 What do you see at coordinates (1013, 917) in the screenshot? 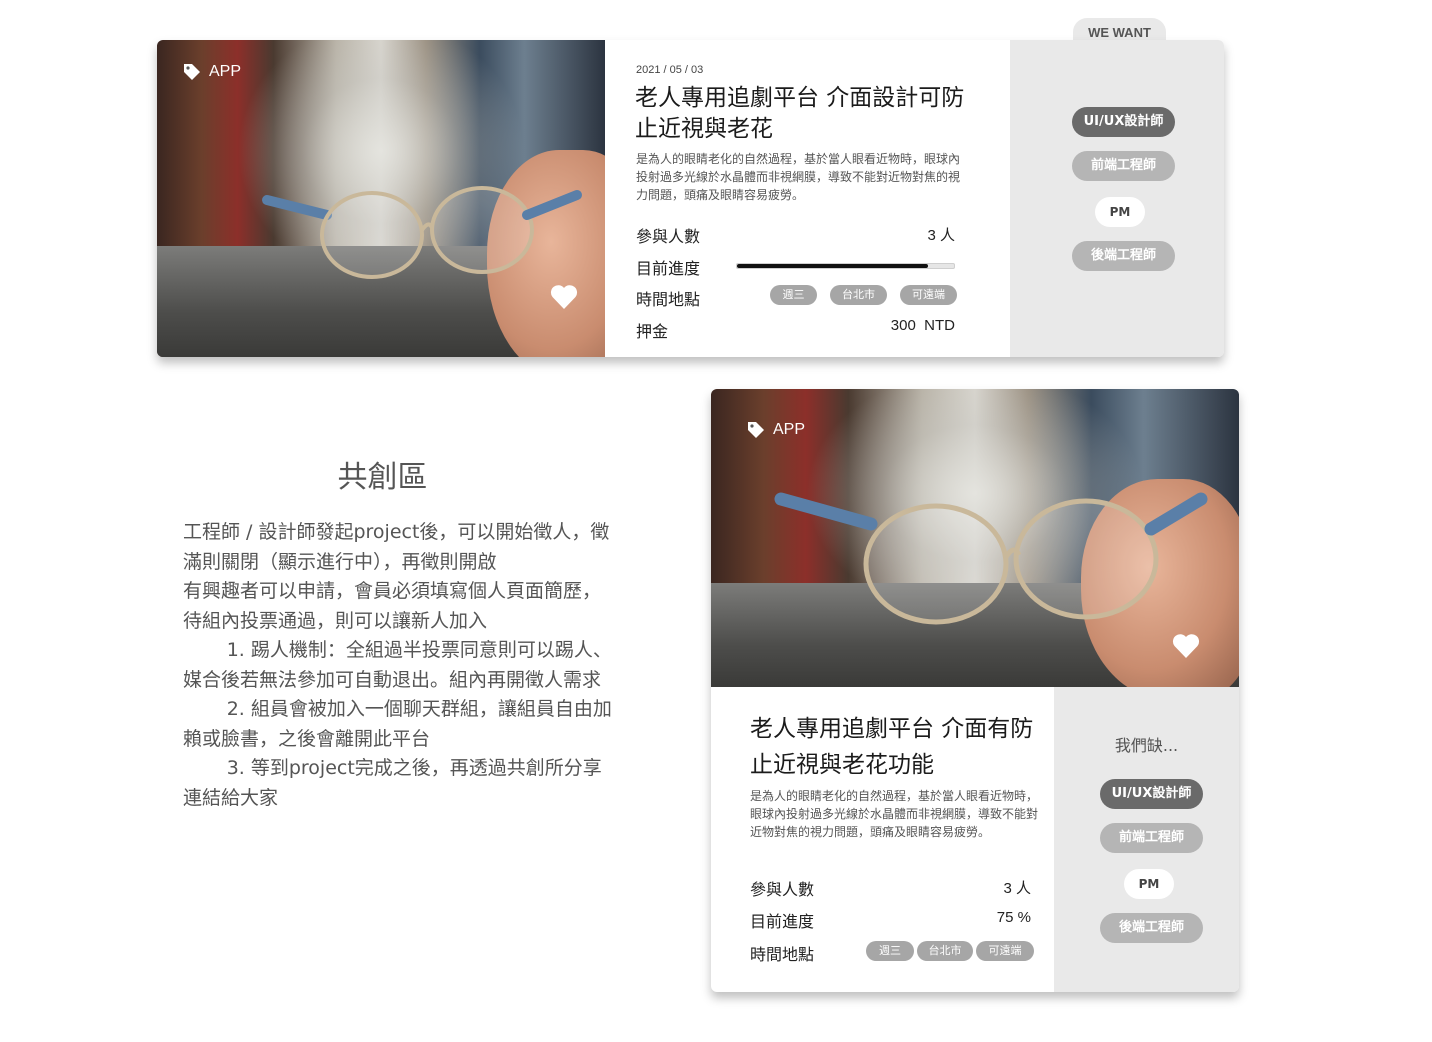
I see `progress-value: 75 %` at bounding box center [1013, 917].